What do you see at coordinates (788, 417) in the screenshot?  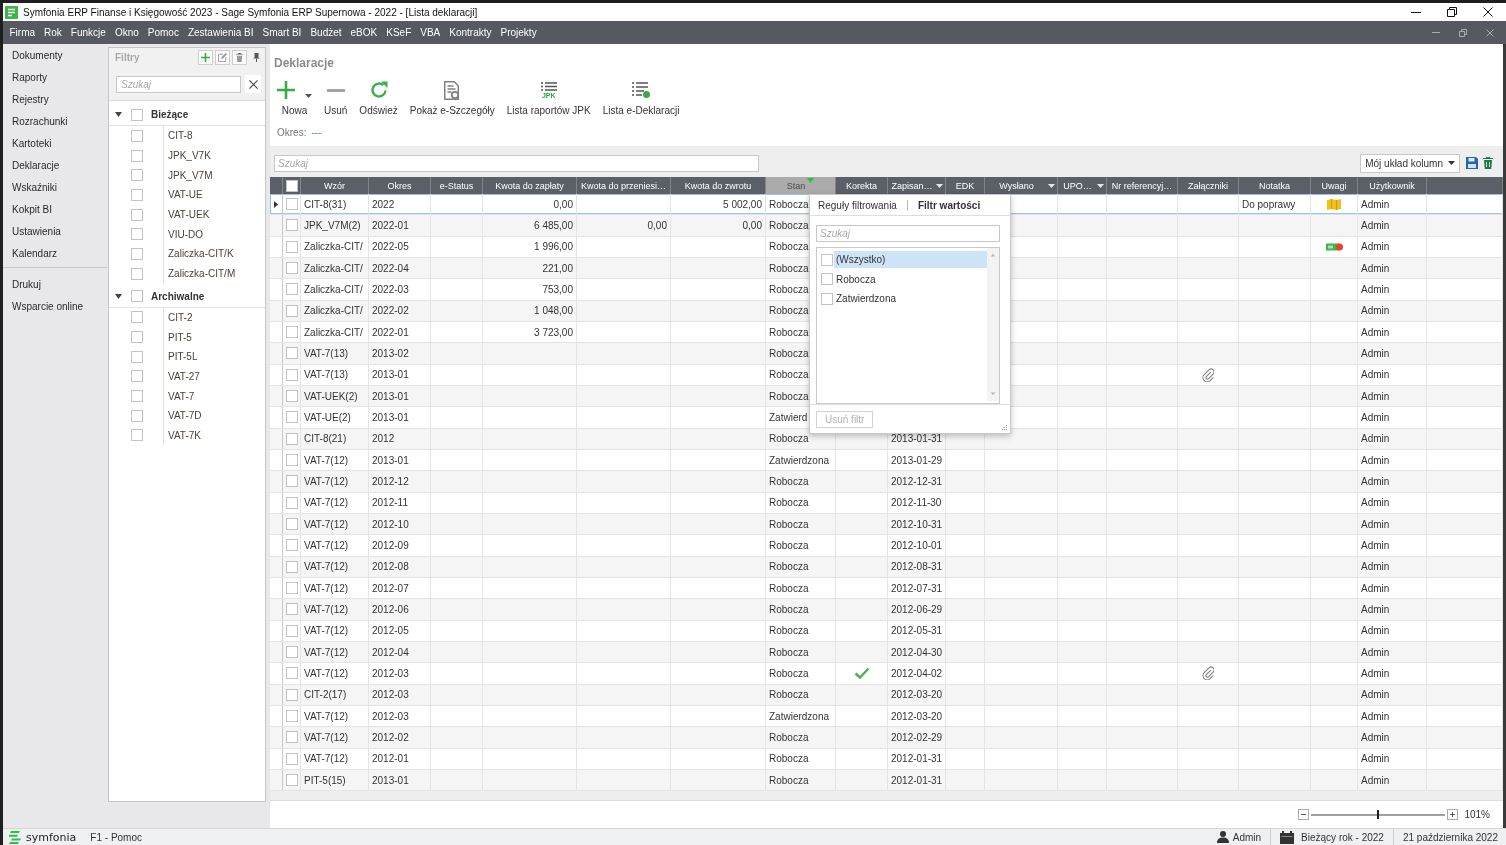 I see `table-cell: Zatwierd` at bounding box center [788, 417].